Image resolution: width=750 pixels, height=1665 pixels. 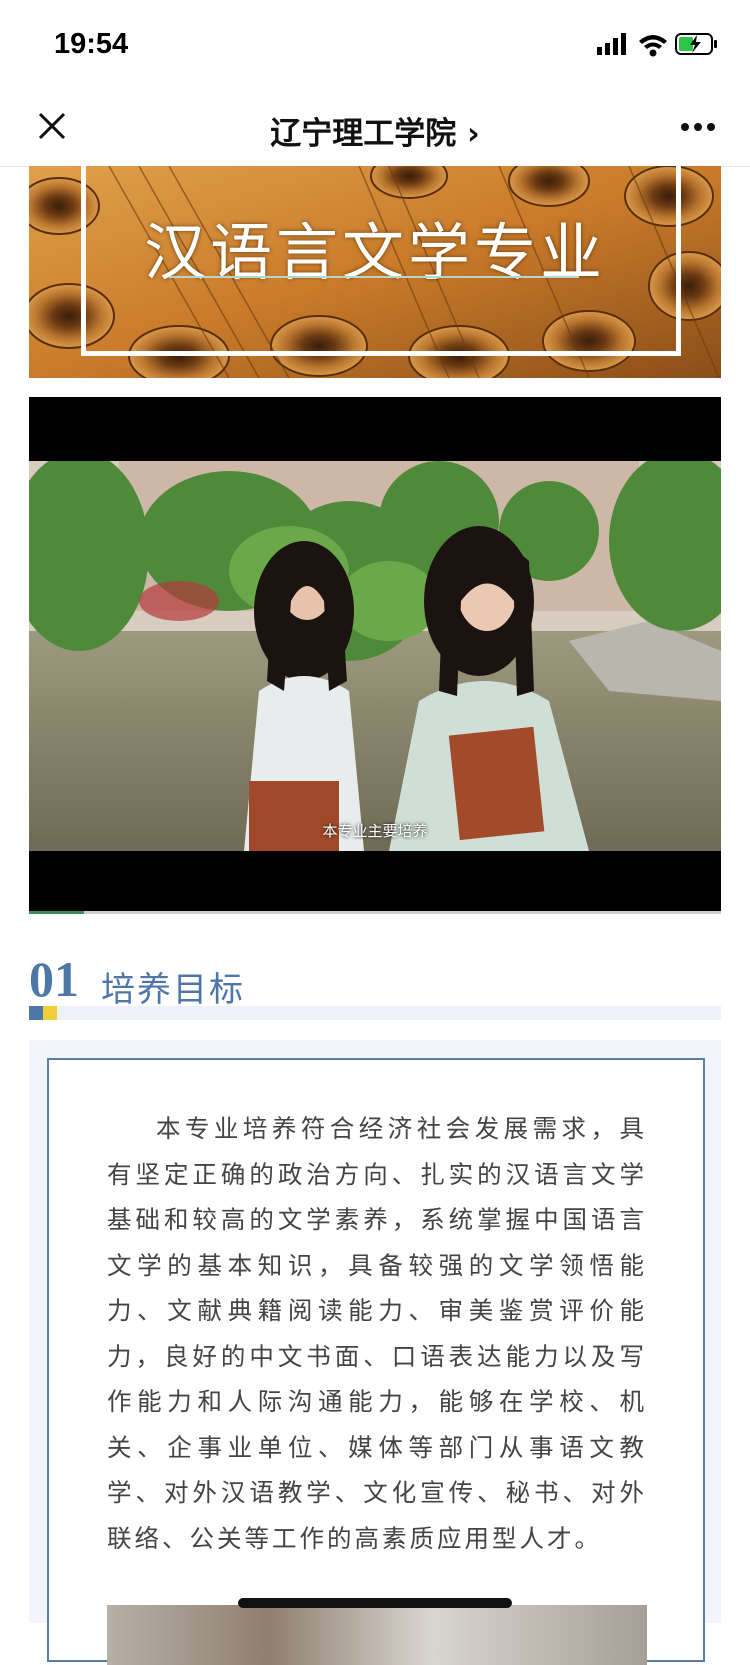 I want to click on home-indicator, so click(x=375, y=1603).